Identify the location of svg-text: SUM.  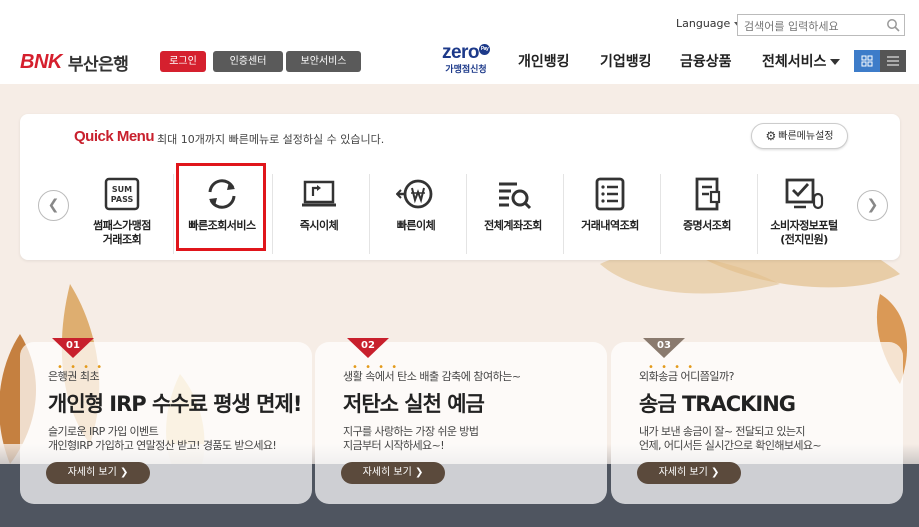
(122, 189).